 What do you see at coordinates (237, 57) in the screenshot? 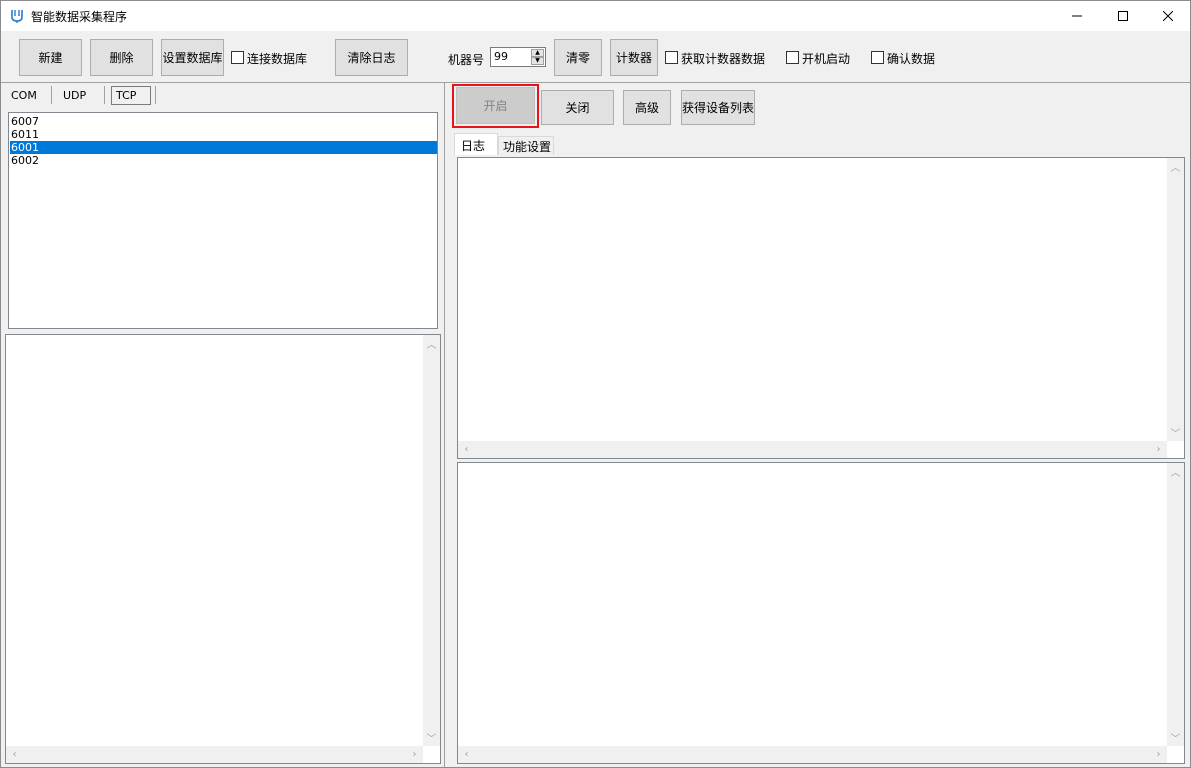
I see `connect-db-checkbox` at bounding box center [237, 57].